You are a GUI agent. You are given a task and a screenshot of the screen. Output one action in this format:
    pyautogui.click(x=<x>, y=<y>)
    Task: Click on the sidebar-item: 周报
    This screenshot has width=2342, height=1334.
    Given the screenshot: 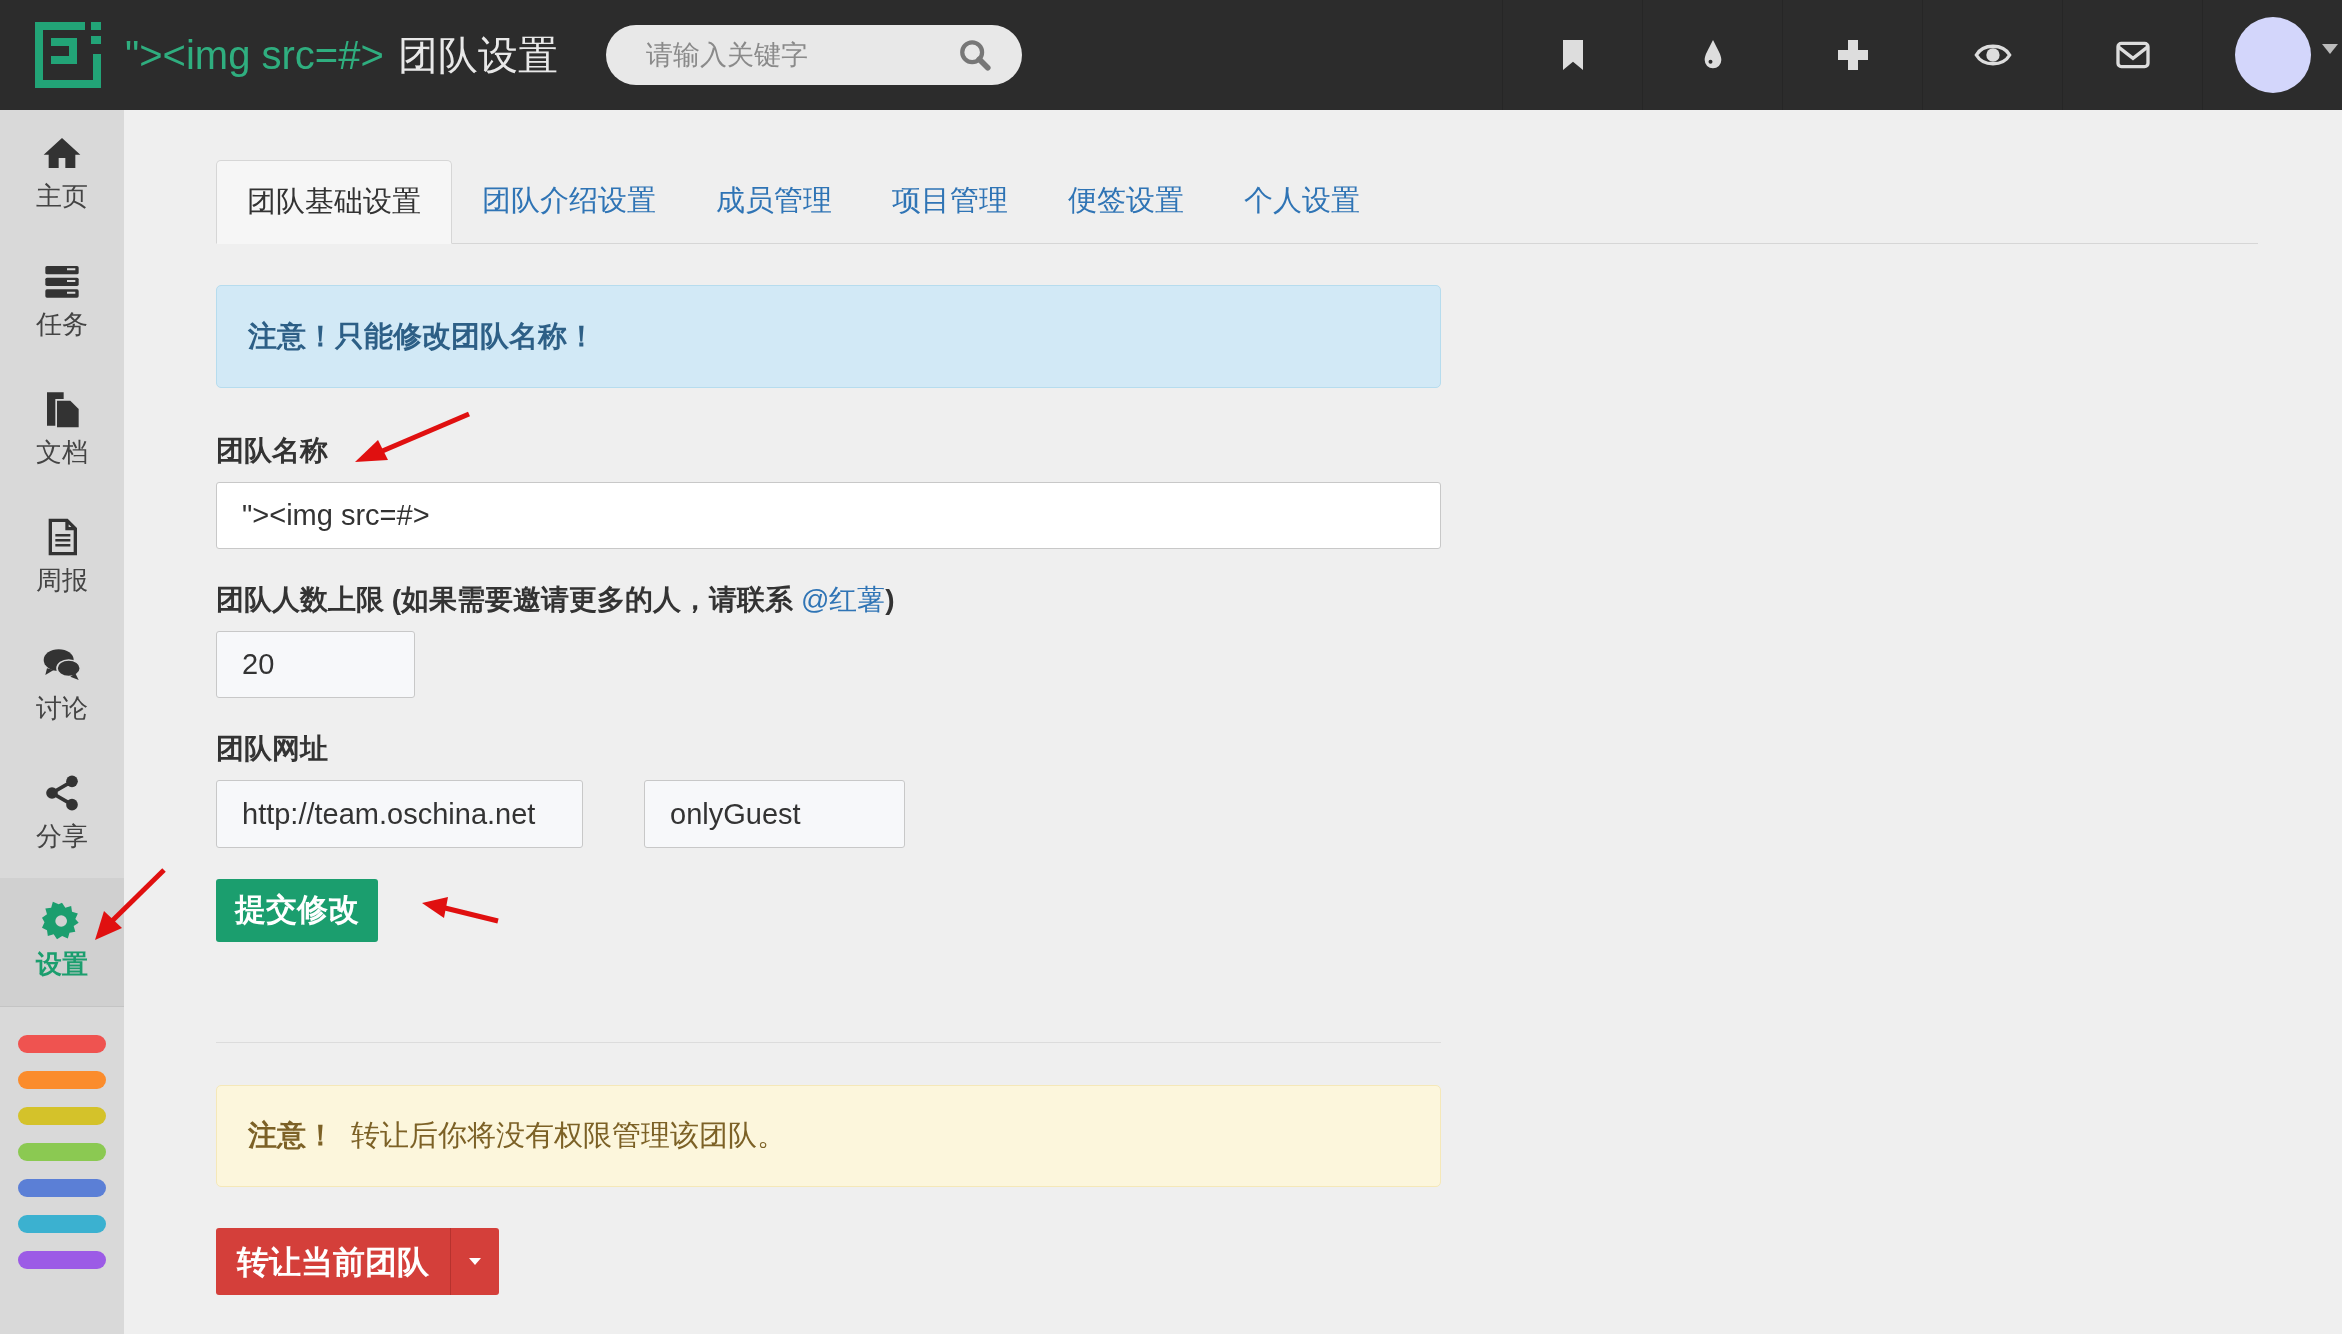 What is the action you would take?
    pyautogui.click(x=62, y=558)
    